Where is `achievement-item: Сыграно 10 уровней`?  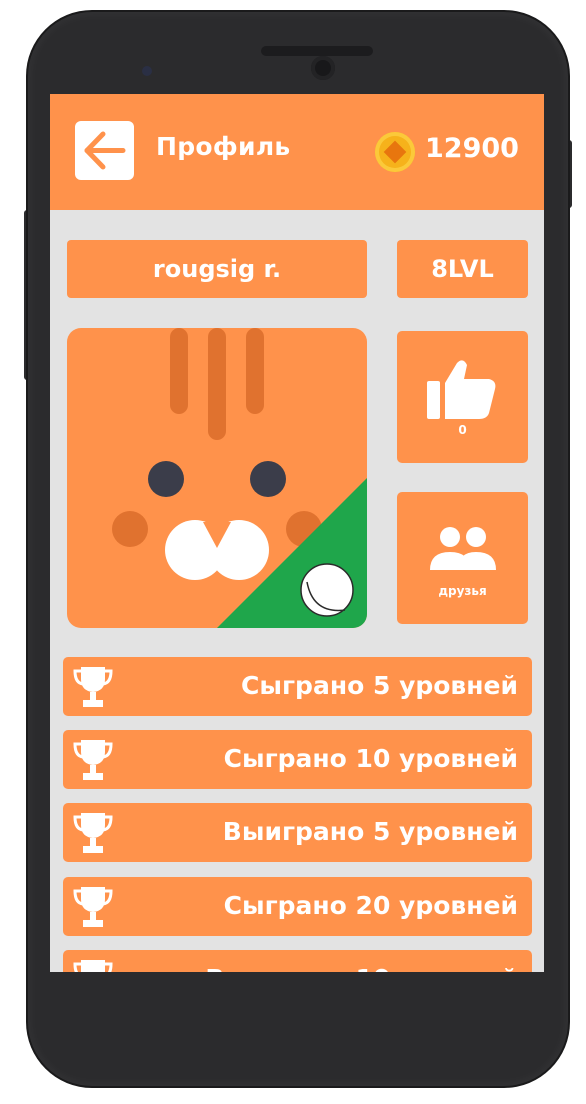 achievement-item: Сыграно 10 уровней is located at coordinates (297, 759).